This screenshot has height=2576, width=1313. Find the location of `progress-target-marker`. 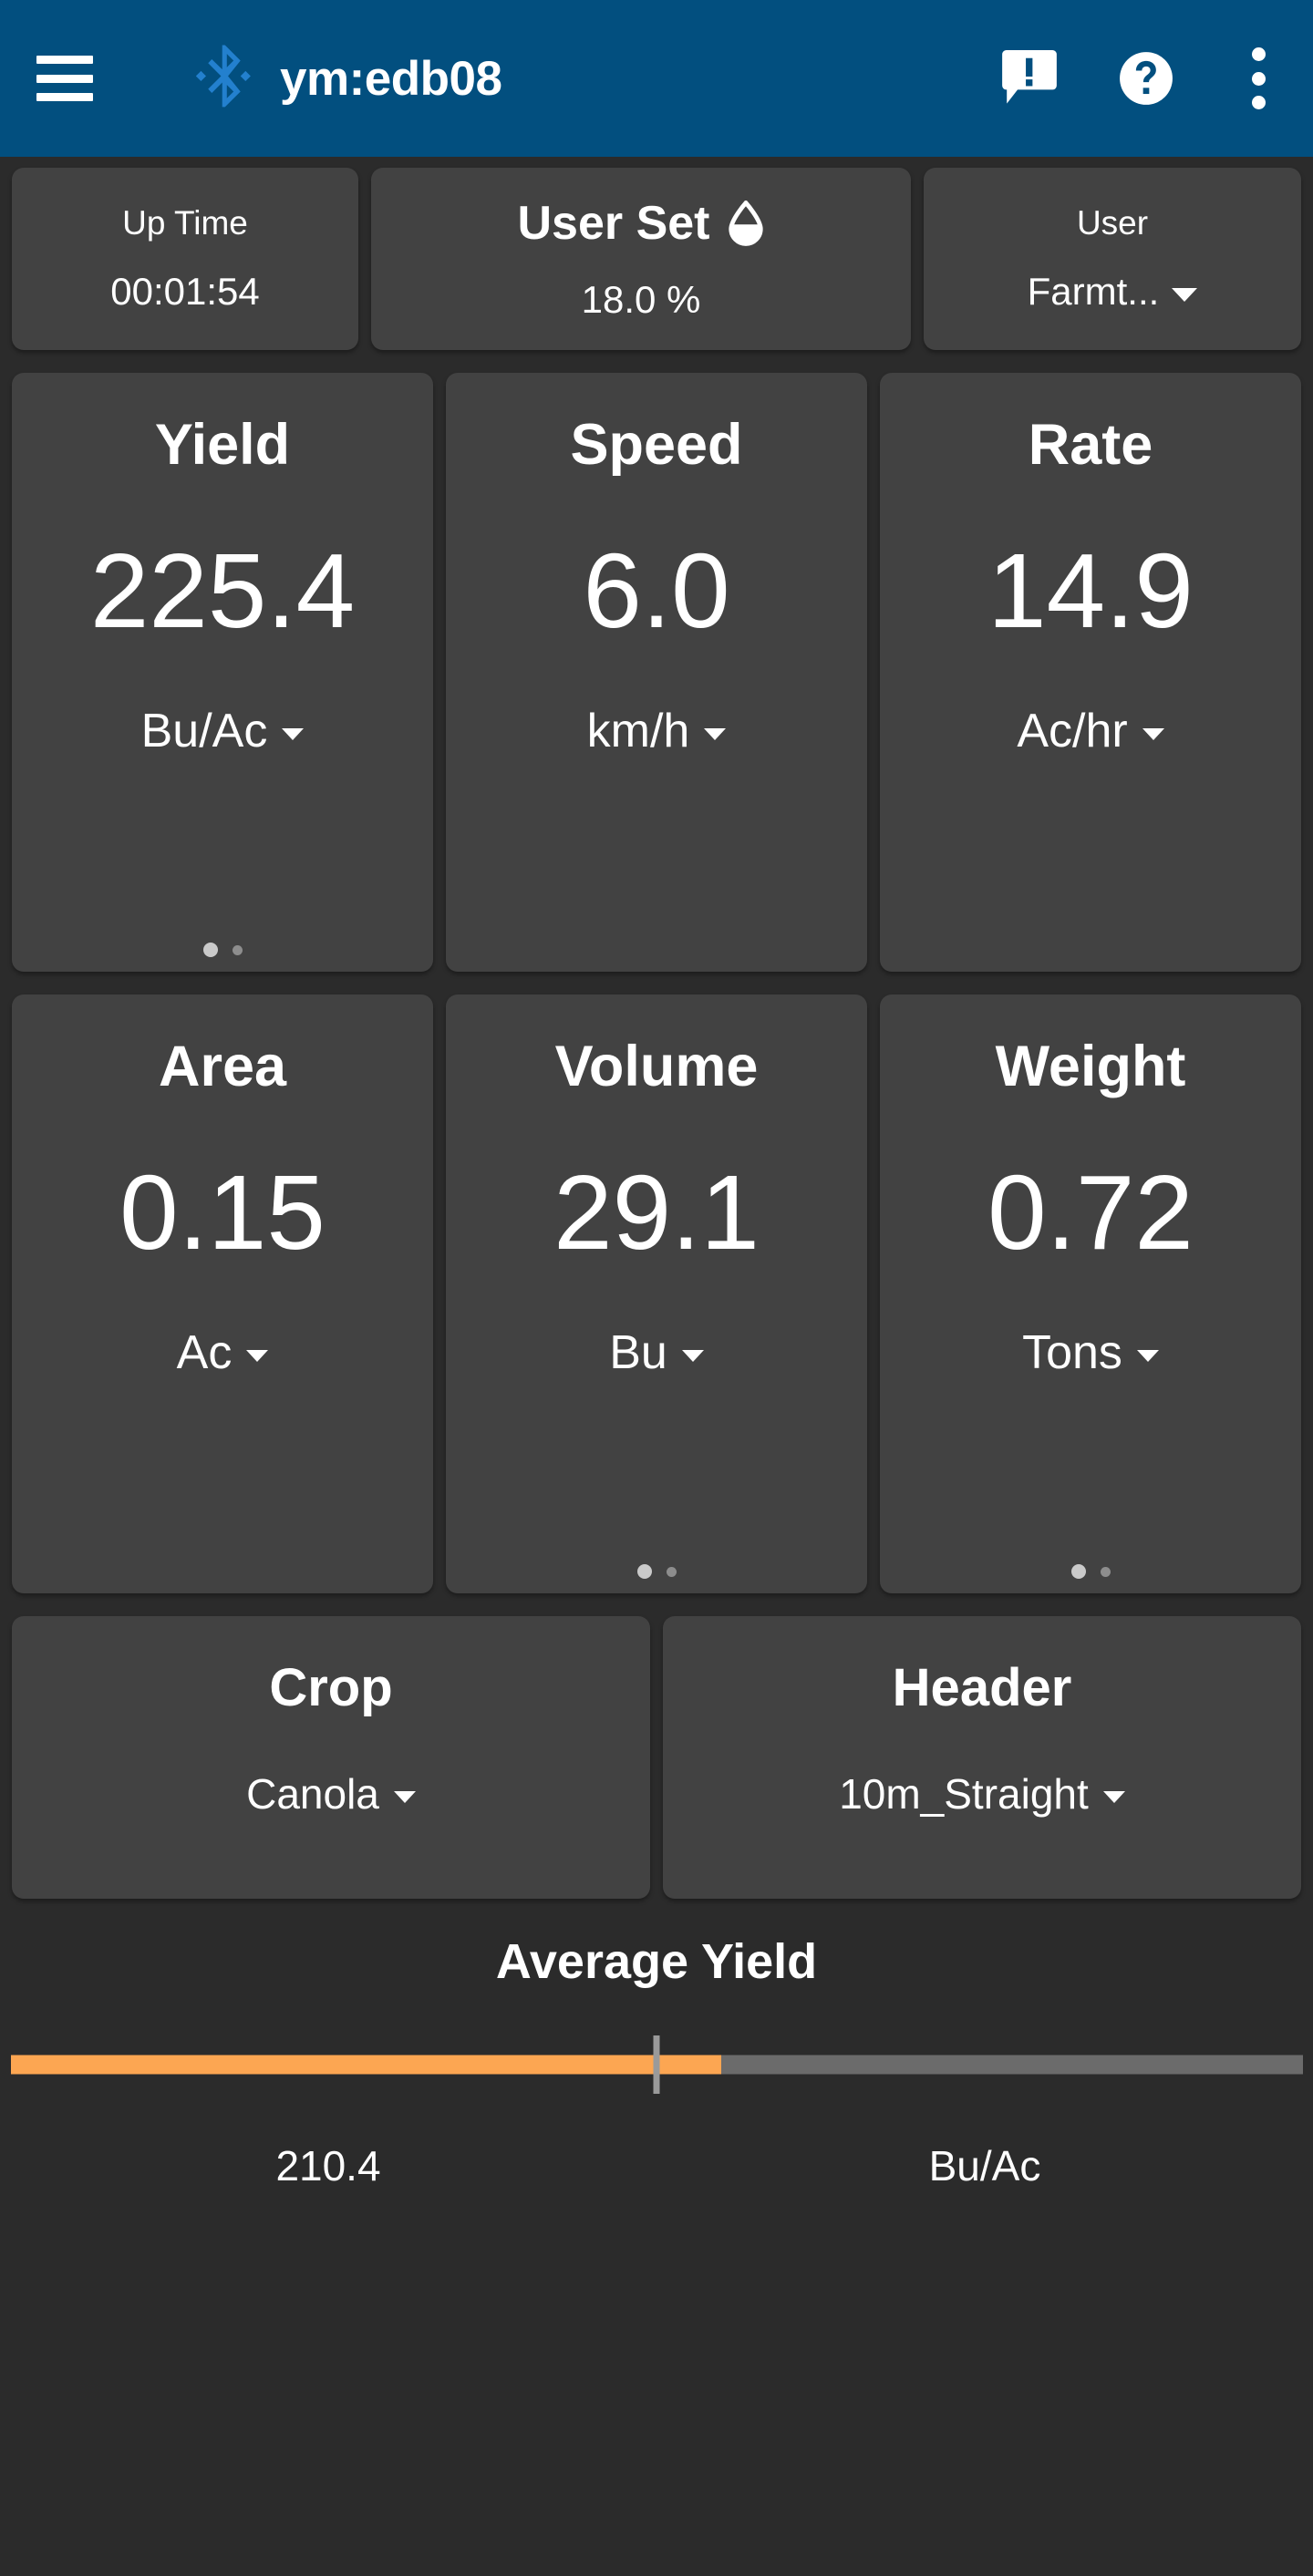

progress-target-marker is located at coordinates (656, 2064).